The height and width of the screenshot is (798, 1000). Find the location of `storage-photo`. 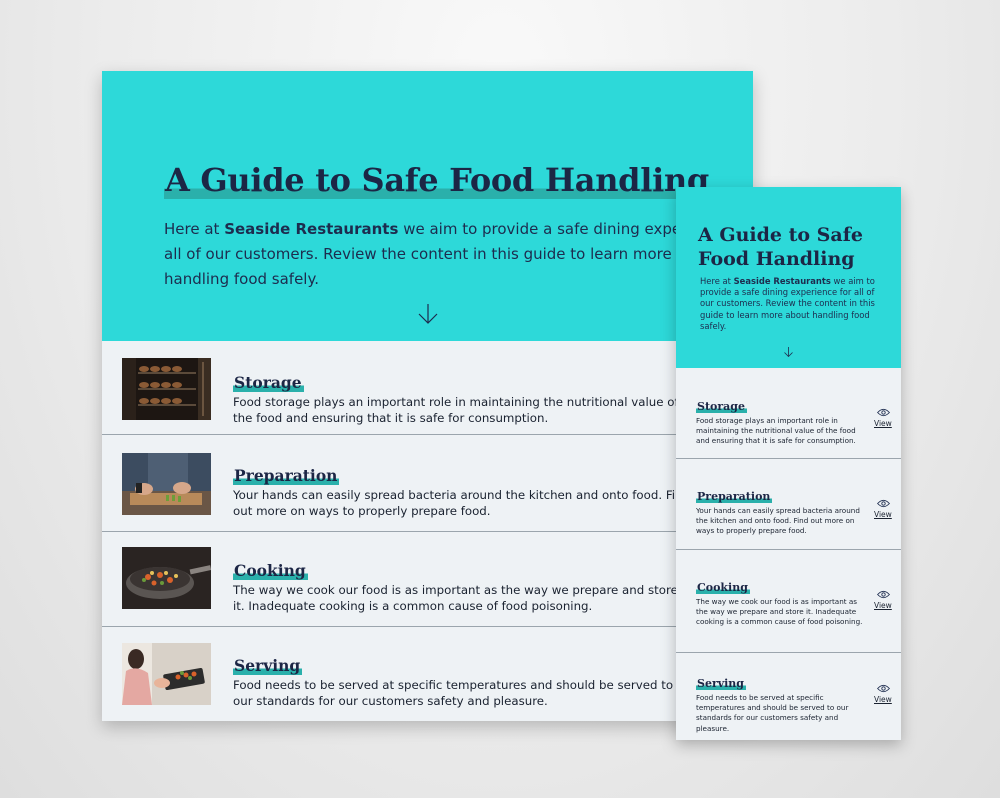

storage-photo is located at coordinates (166, 389).